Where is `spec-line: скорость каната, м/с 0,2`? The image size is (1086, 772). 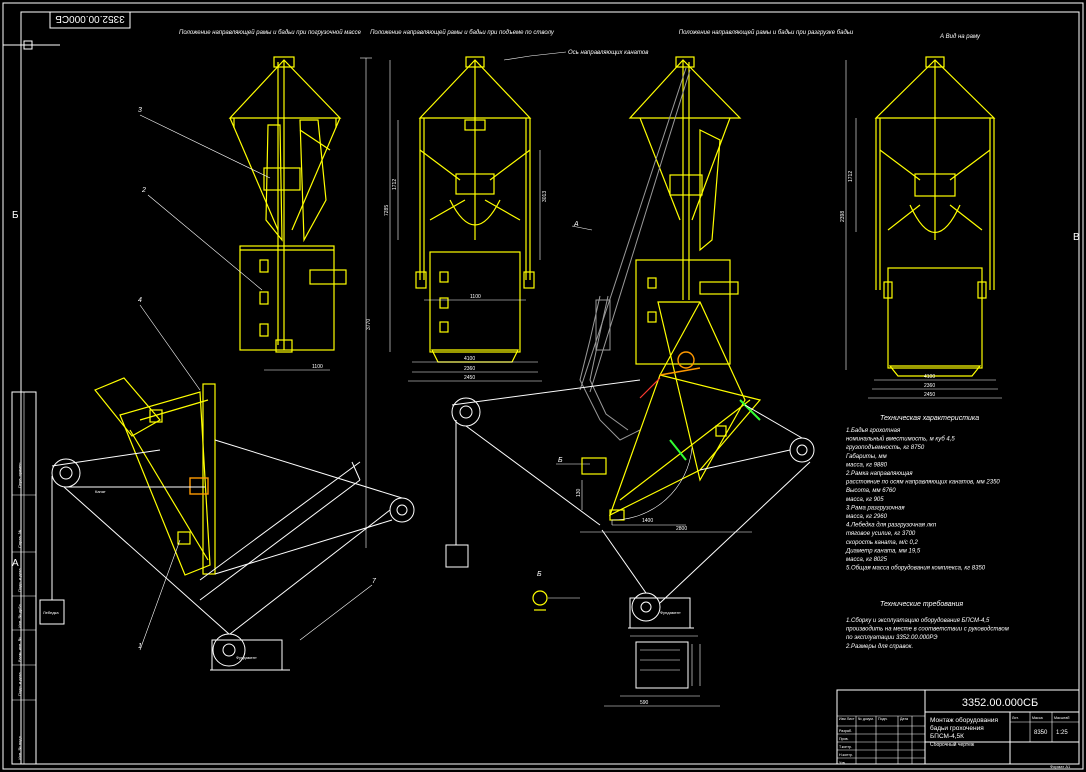 spec-line: скорость каната, м/с 0,2 is located at coordinates (882, 543).